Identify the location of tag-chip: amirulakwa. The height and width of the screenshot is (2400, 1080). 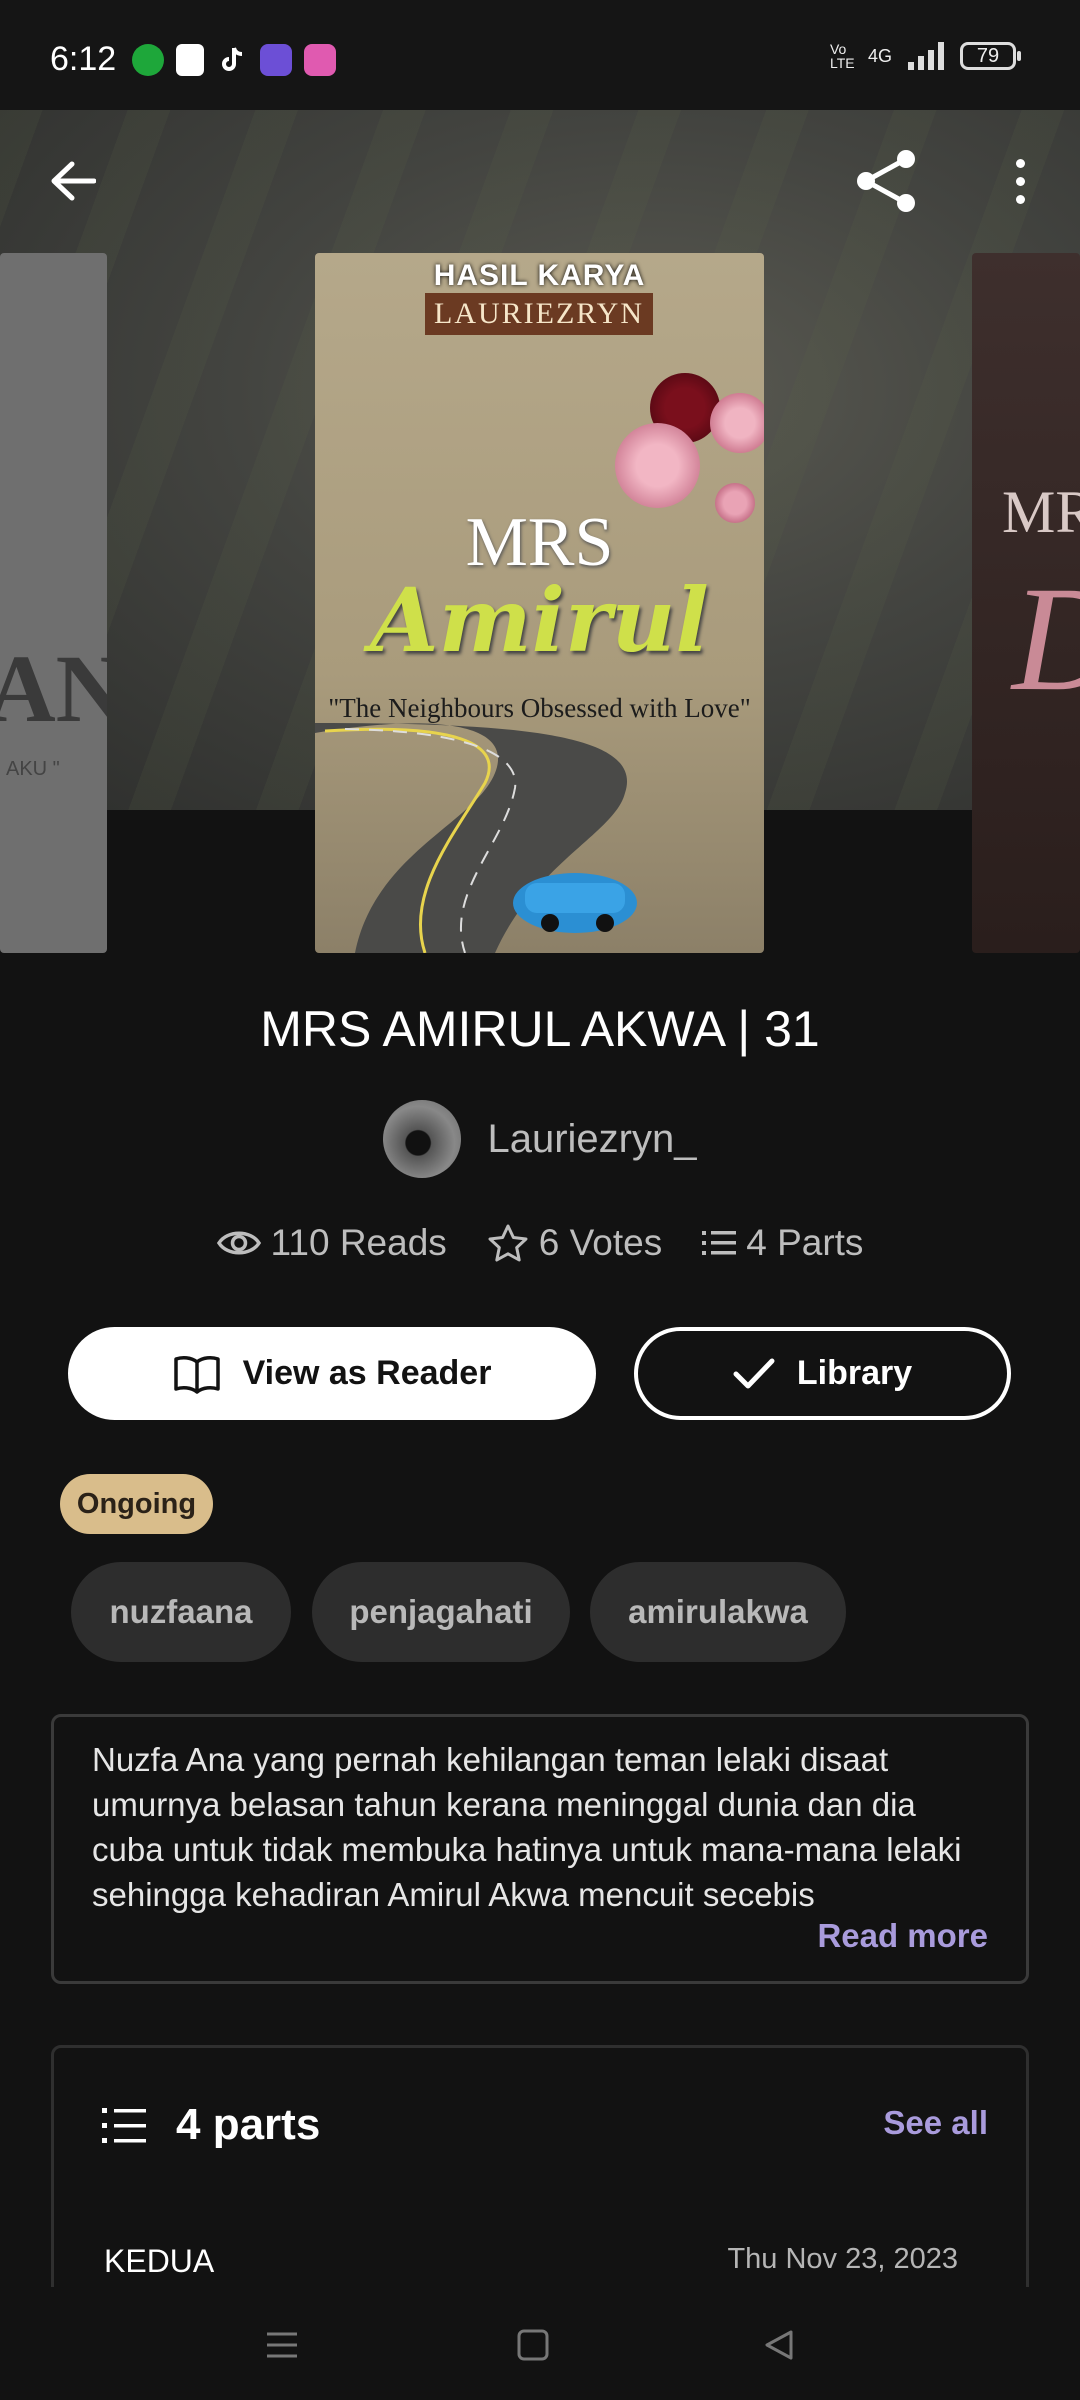
(718, 1612).